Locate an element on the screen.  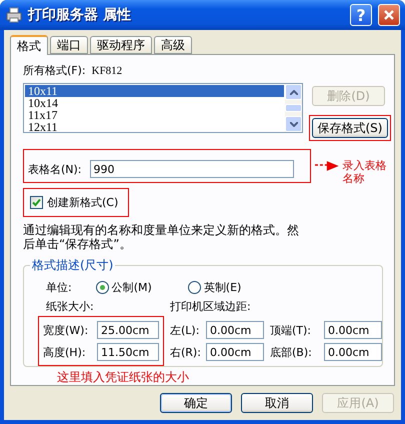
printer-icon is located at coordinates (14, 15).